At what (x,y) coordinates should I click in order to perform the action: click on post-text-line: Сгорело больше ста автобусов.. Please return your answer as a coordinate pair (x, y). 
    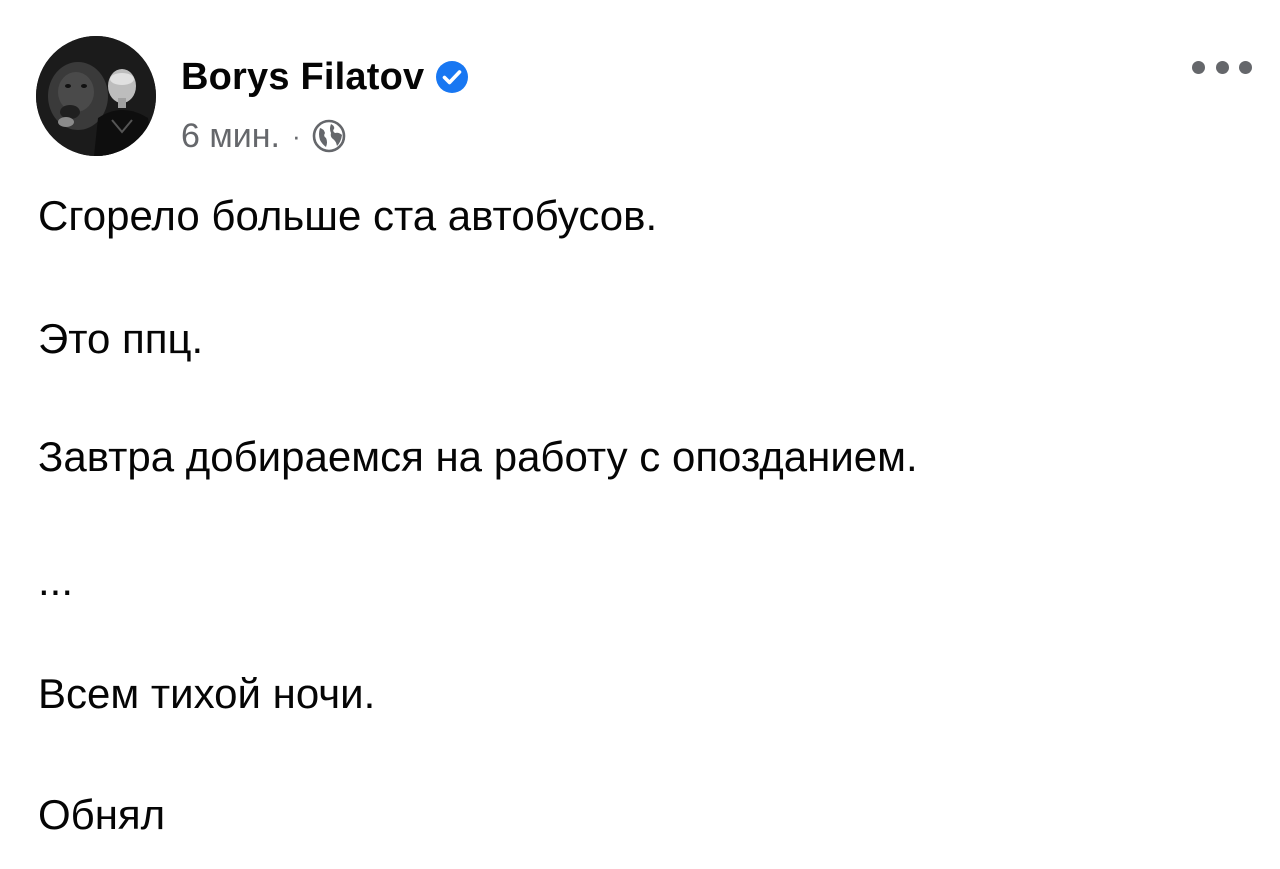
    Looking at the image, I should click on (348, 215).